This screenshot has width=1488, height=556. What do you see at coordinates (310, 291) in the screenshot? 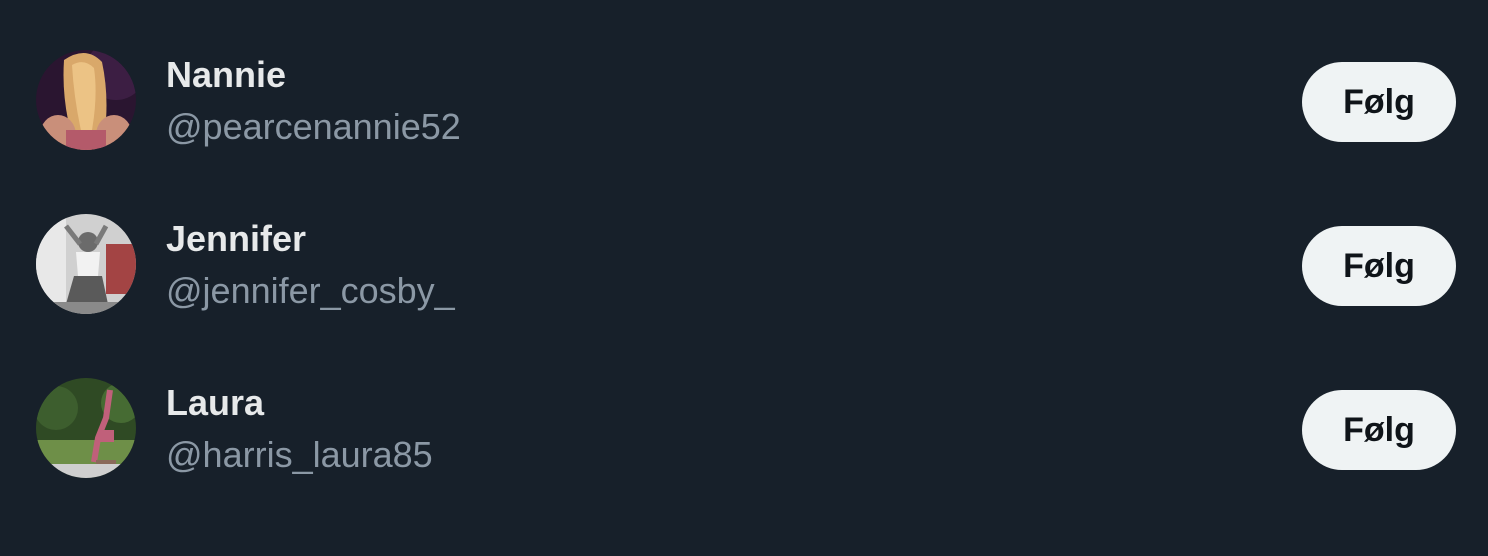
I see `user-handle: @jennifer_cosby_` at bounding box center [310, 291].